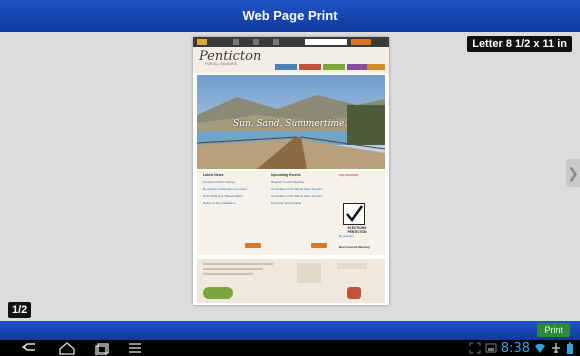 This screenshot has width=580, height=356. I want to click on wifi-icon, so click(540, 348).